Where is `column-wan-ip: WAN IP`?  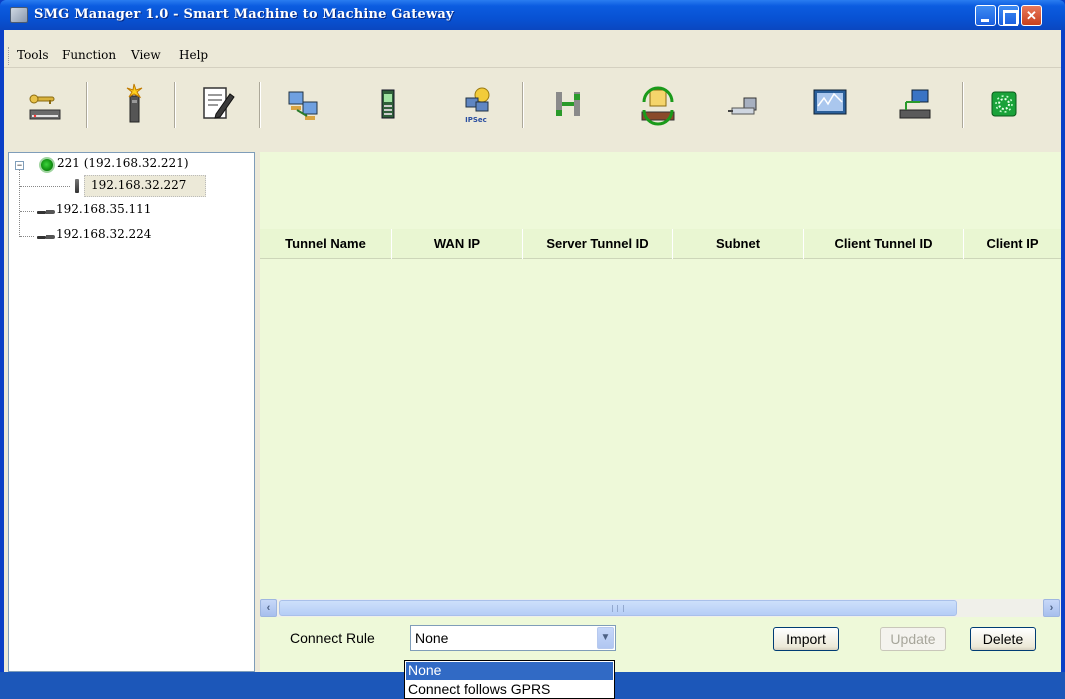 column-wan-ip: WAN IP is located at coordinates (457, 244).